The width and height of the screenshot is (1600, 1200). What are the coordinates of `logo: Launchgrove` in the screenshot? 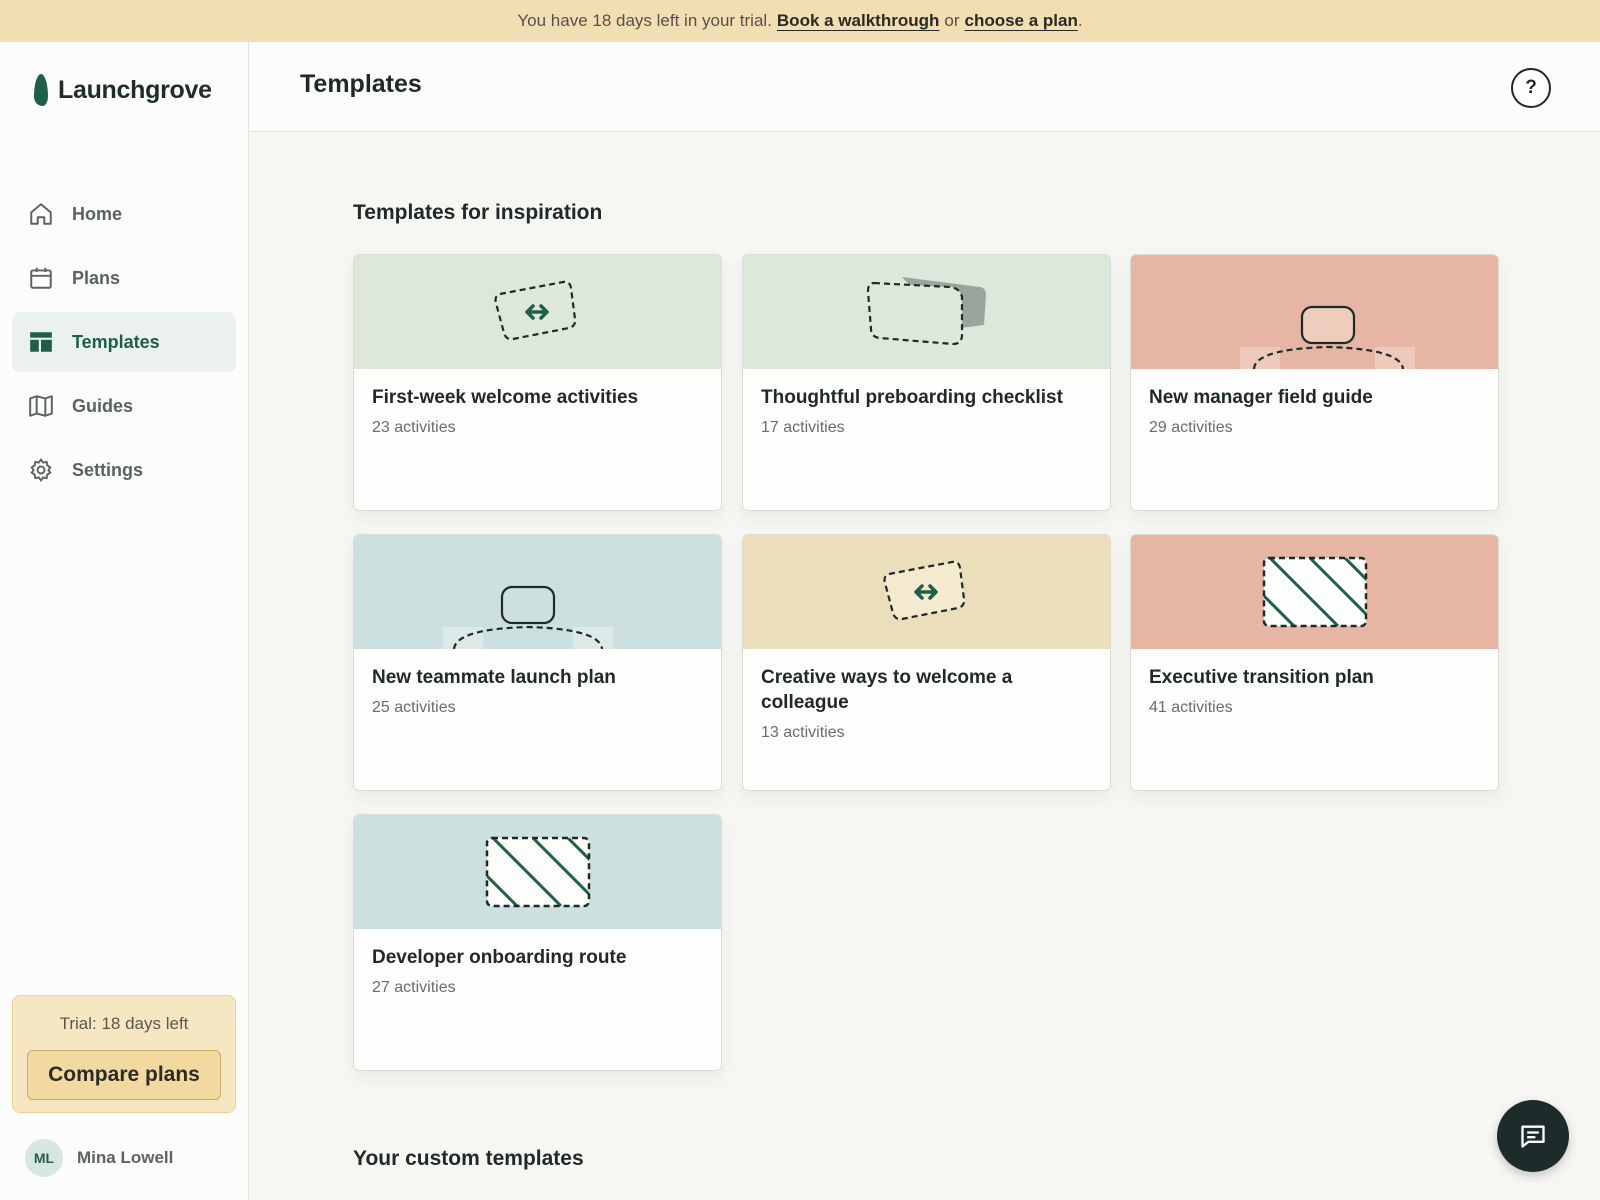 It's located at (123, 90).